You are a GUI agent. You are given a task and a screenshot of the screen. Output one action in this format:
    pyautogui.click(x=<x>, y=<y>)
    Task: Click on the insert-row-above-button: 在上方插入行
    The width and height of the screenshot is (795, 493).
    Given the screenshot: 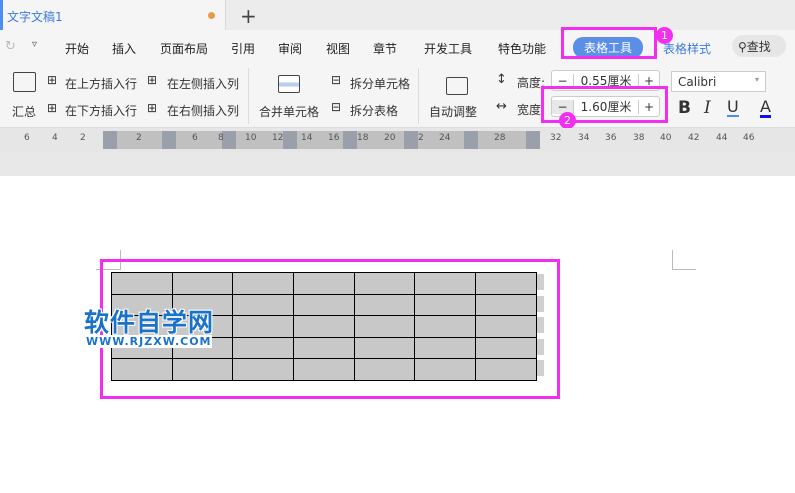 What is the action you would take?
    pyautogui.click(x=101, y=83)
    